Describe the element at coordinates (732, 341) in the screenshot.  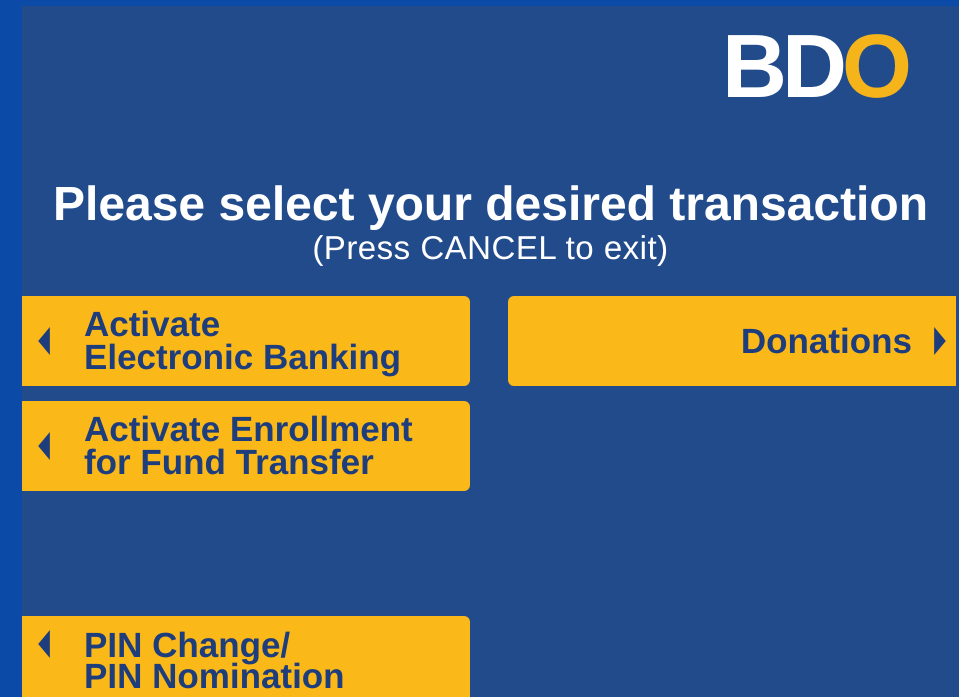
I see `transaction-option-button: Donations` at that location.